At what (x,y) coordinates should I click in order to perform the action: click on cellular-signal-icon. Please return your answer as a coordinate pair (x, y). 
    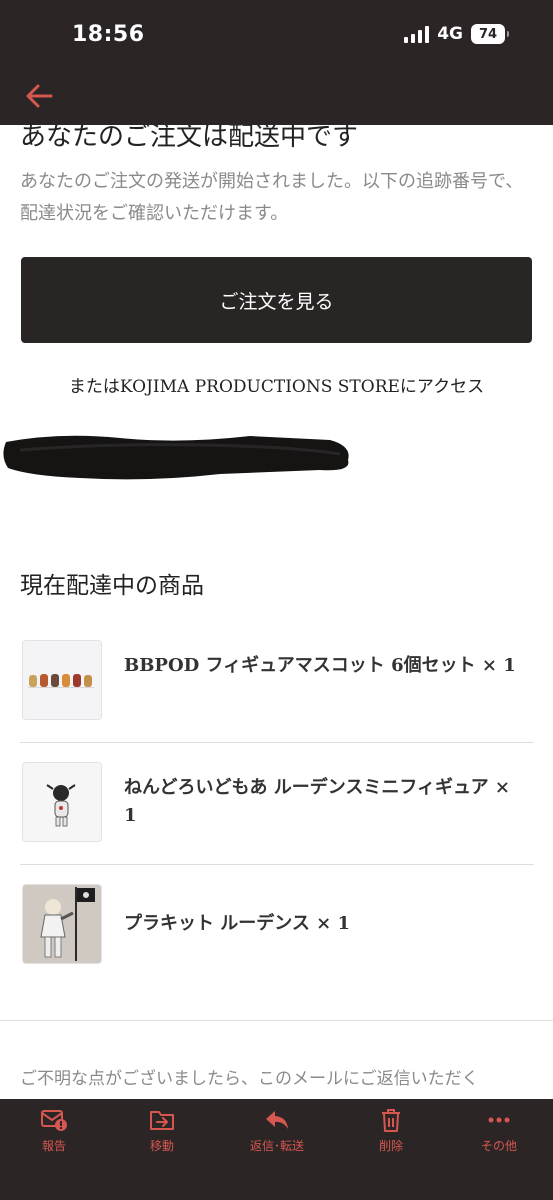
    Looking at the image, I should click on (417, 34).